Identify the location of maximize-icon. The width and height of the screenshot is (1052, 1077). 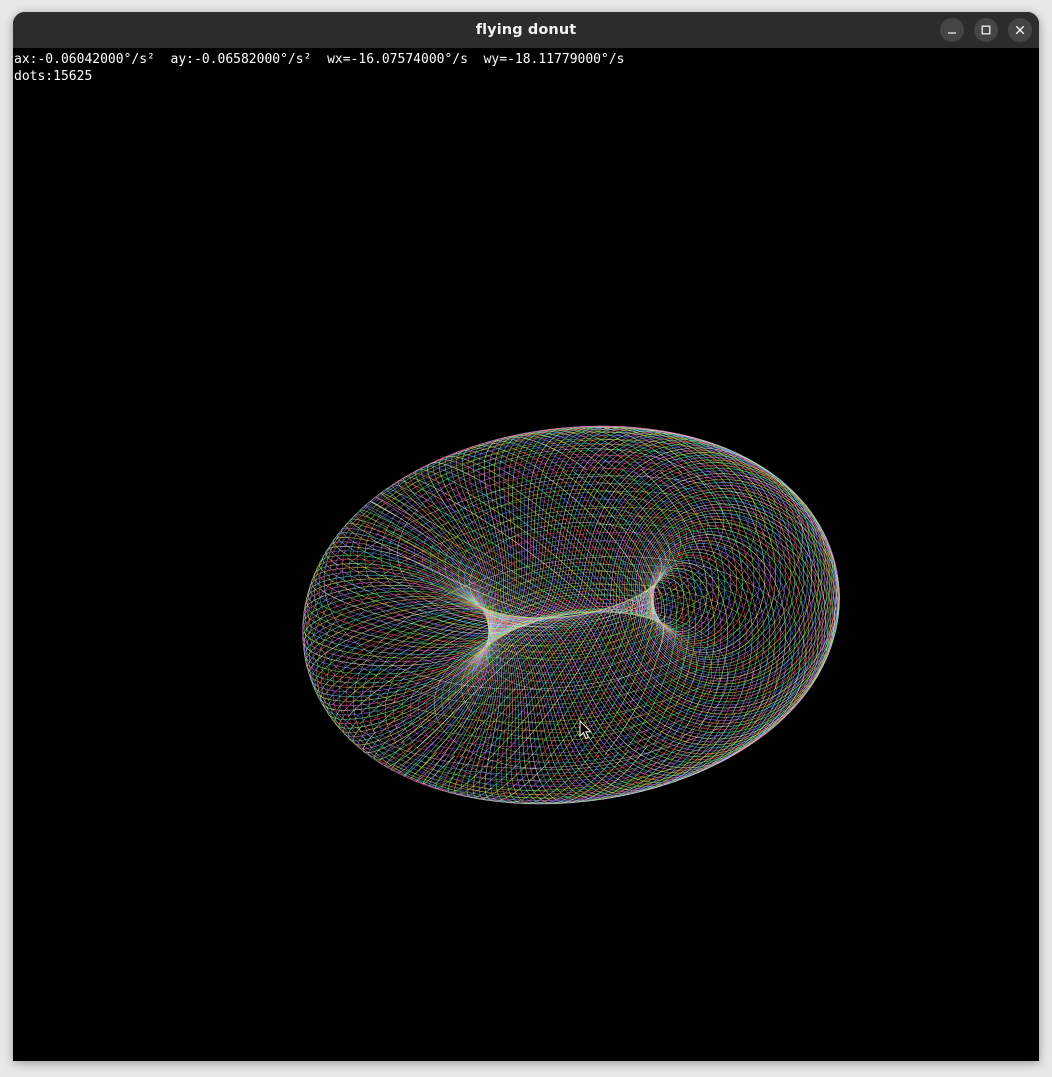
(986, 30).